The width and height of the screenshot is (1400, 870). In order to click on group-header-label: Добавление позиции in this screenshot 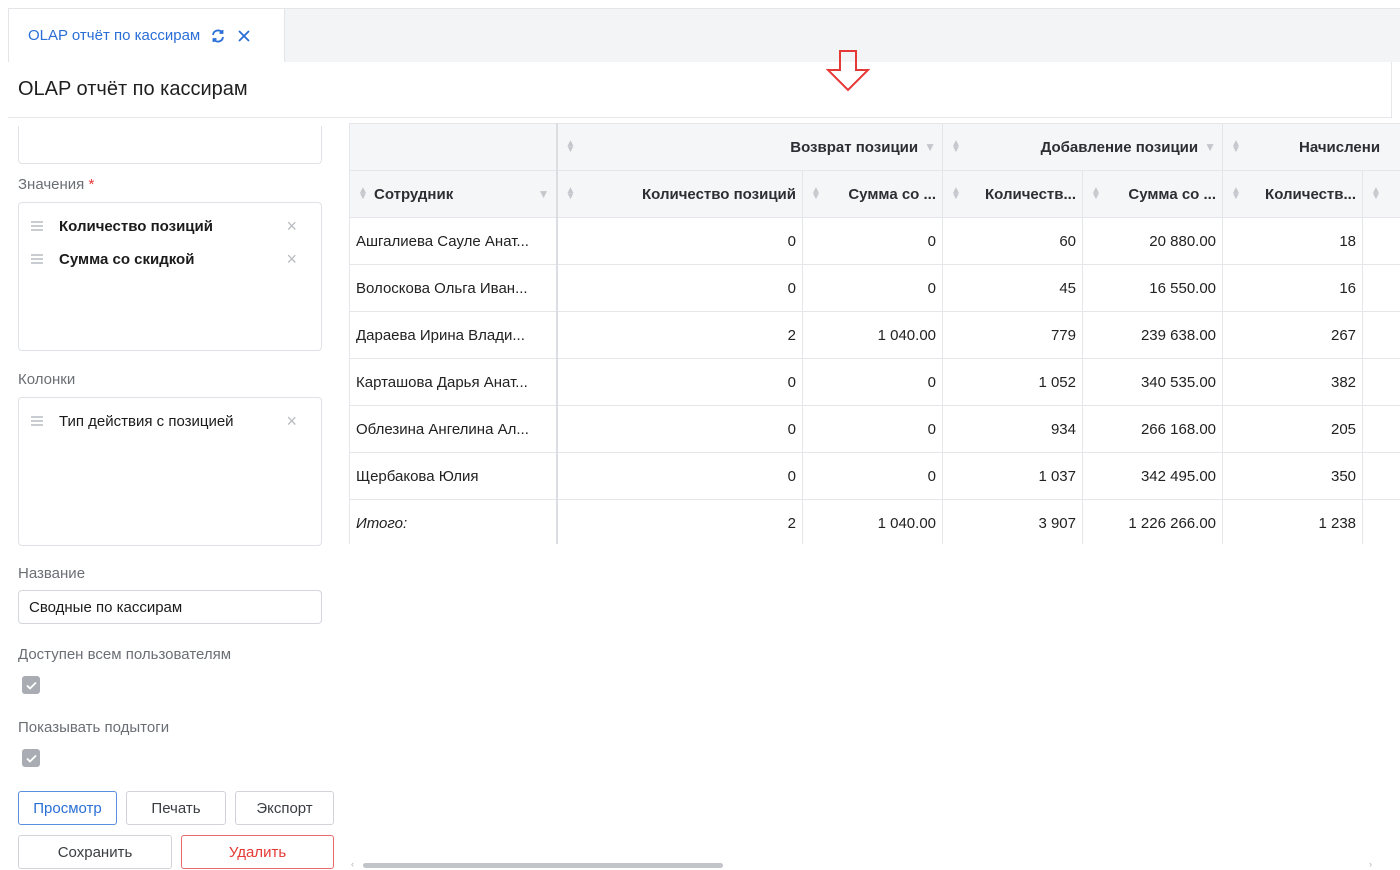, I will do `click(1119, 147)`.